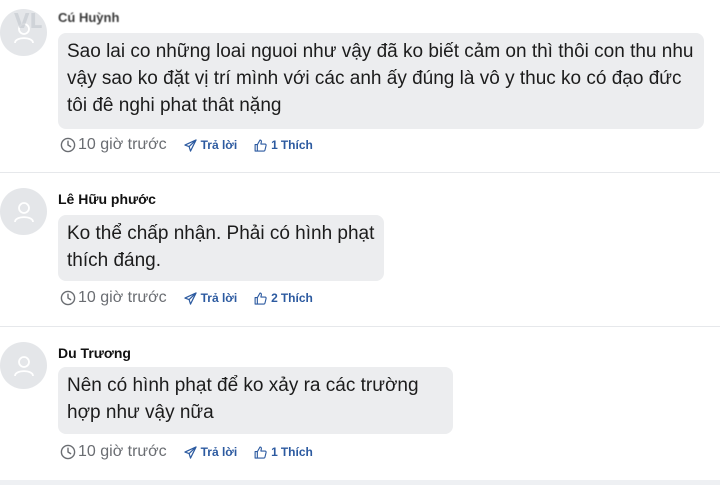  I want to click on like-count: 2, so click(274, 298).